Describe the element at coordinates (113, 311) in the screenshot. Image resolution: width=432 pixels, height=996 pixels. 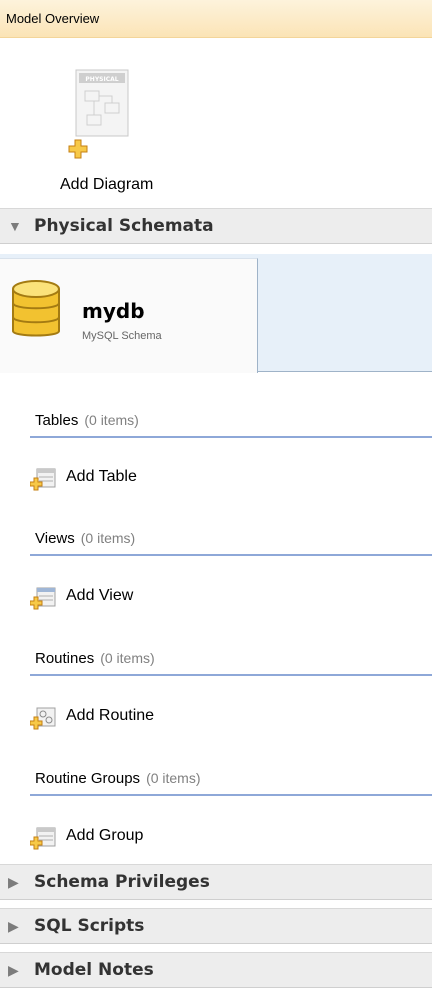
I see `schema-name: mydb` at that location.